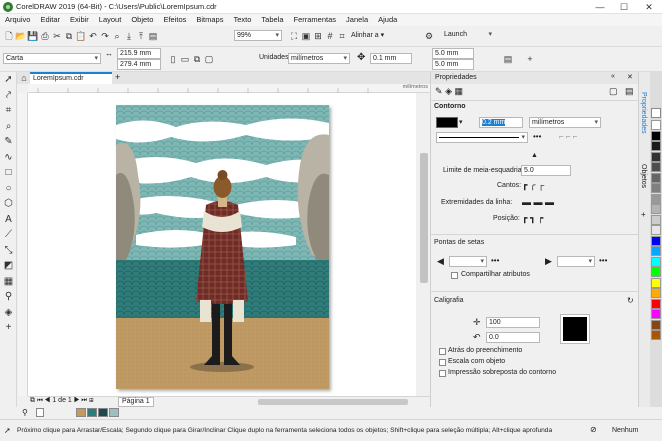  Describe the element at coordinates (77, 400) in the screenshot. I see `next-page-button: ▶` at that location.